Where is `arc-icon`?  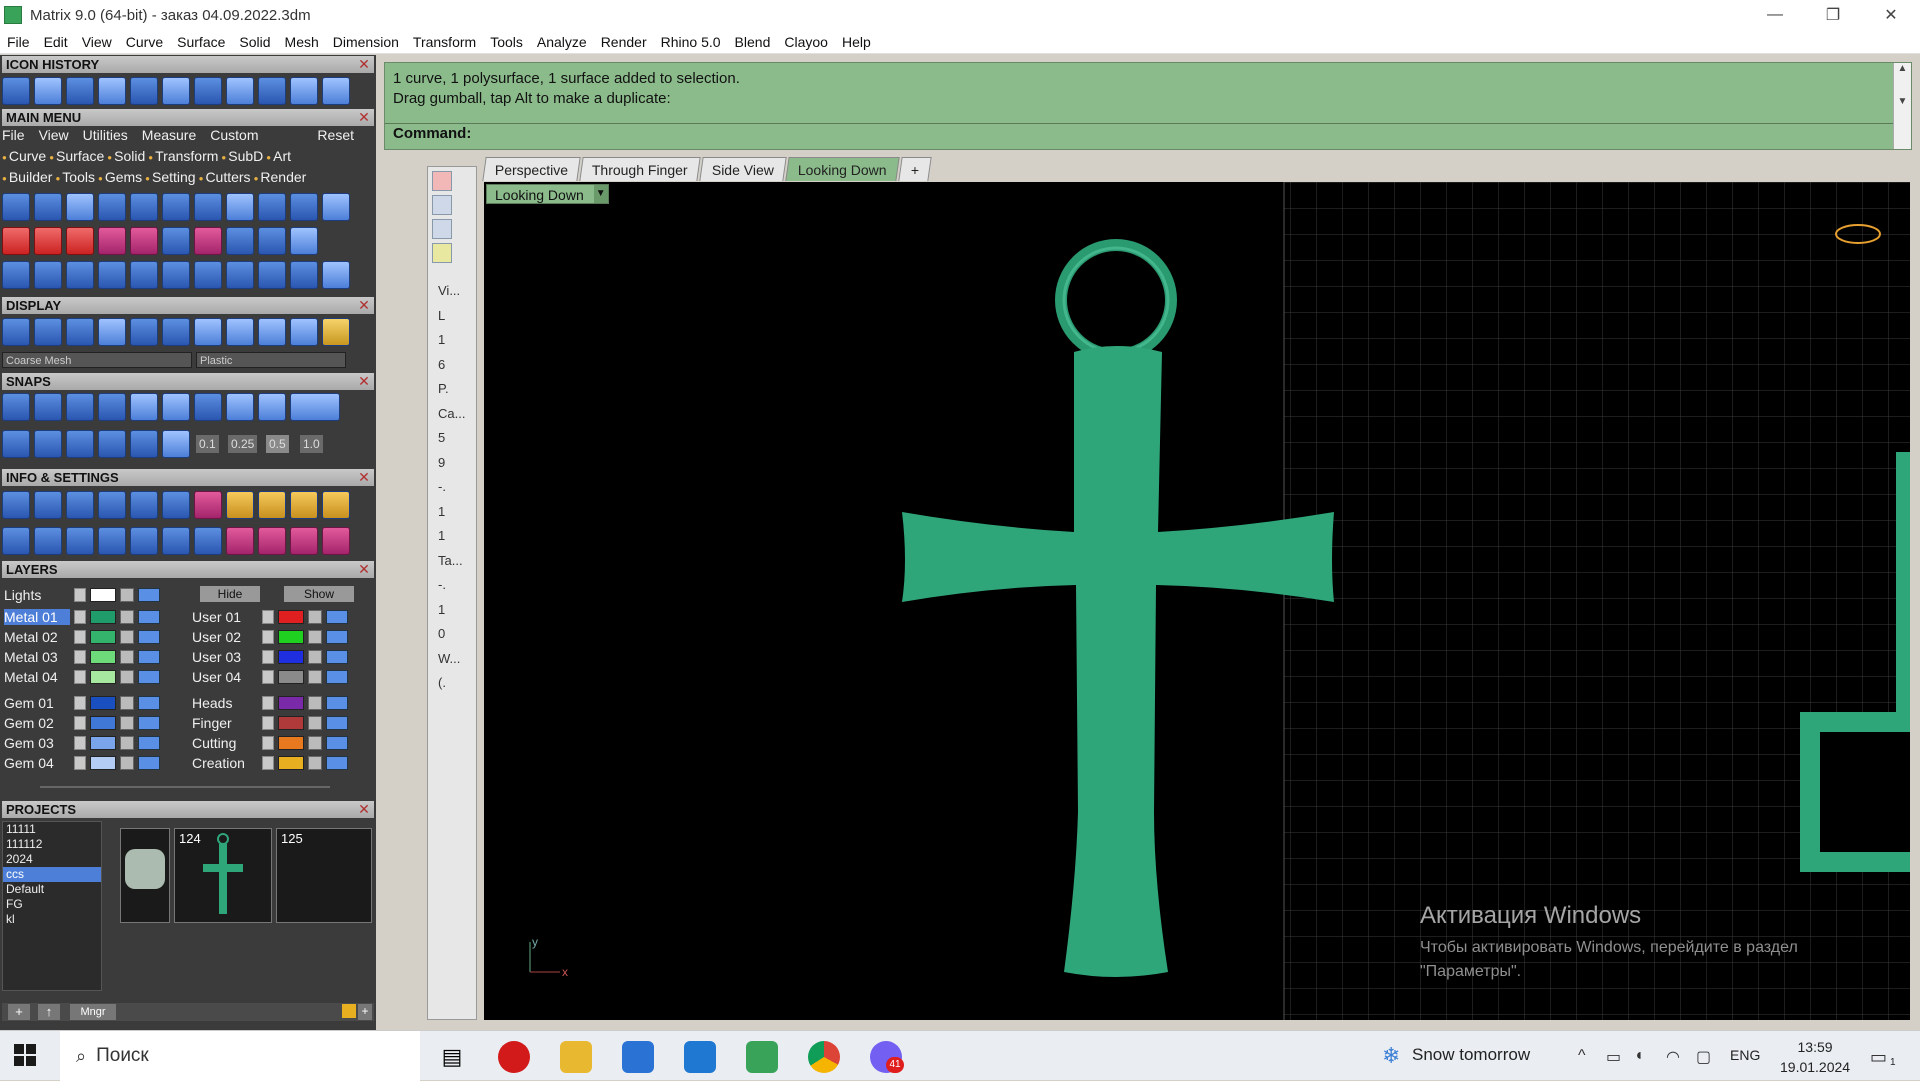
arc-icon is located at coordinates (48, 275).